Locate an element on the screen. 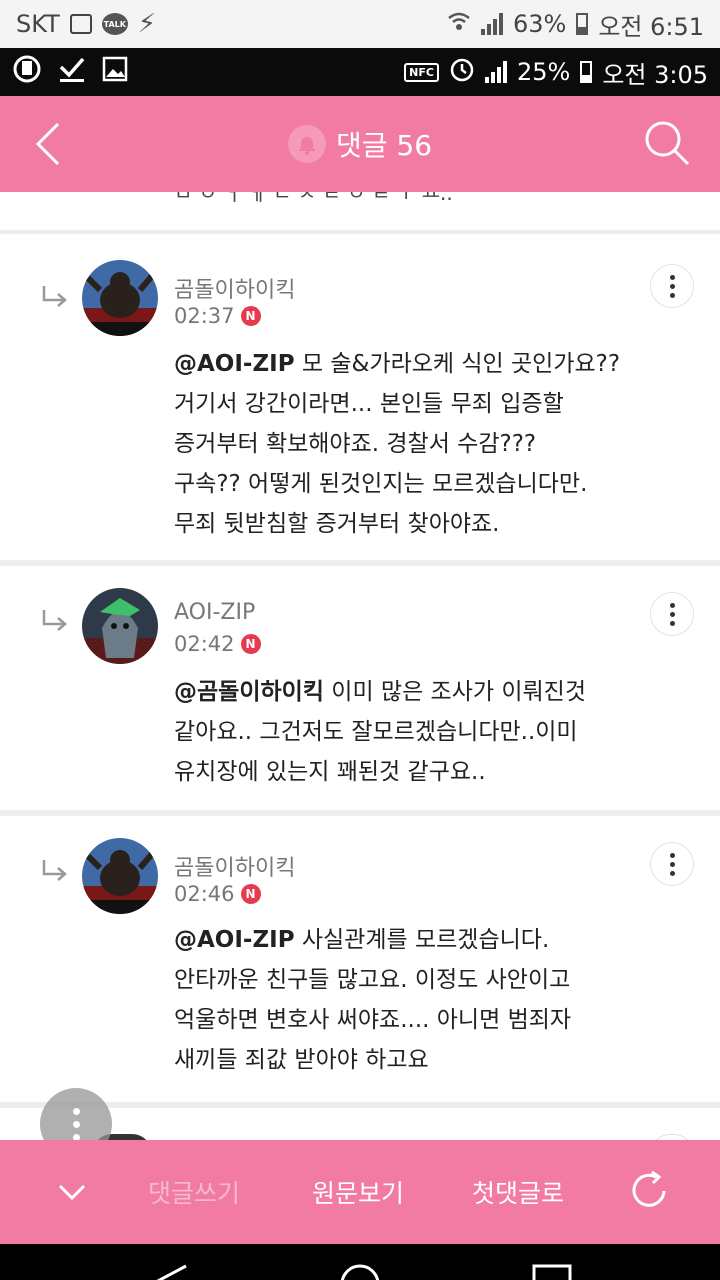  refresh-icon is located at coordinates (649, 1191).